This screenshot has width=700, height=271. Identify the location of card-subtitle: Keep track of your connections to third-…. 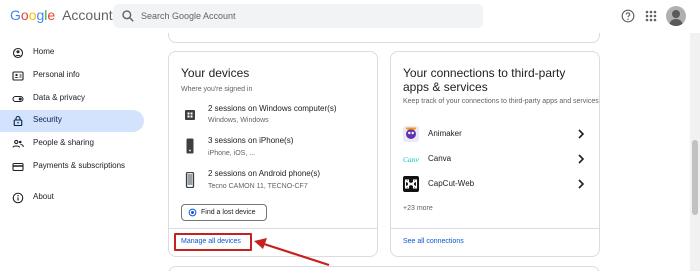
(501, 101).